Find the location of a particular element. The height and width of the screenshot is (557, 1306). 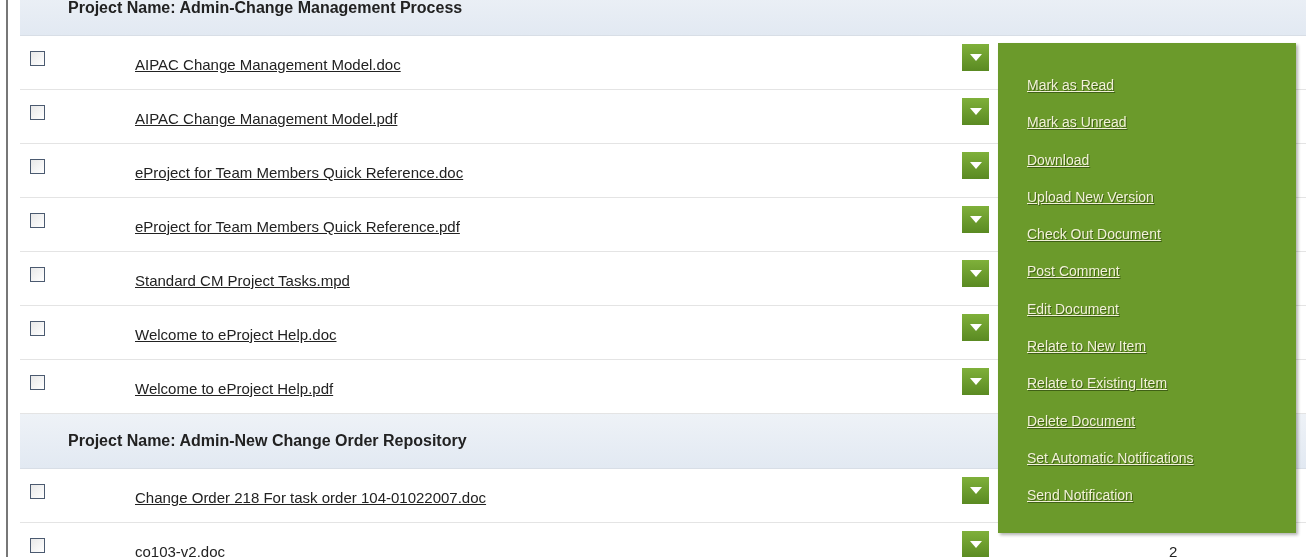

document-link: eProject for Team Members Quick Reference.pdf is located at coordinates (548, 226).